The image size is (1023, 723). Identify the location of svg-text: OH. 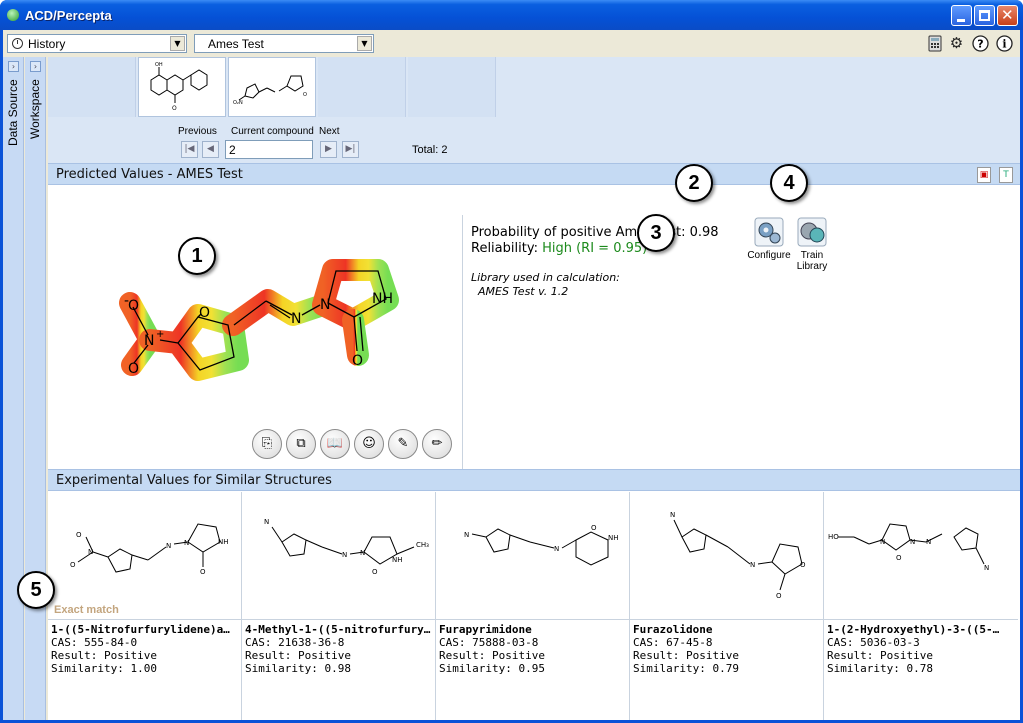
(159, 65).